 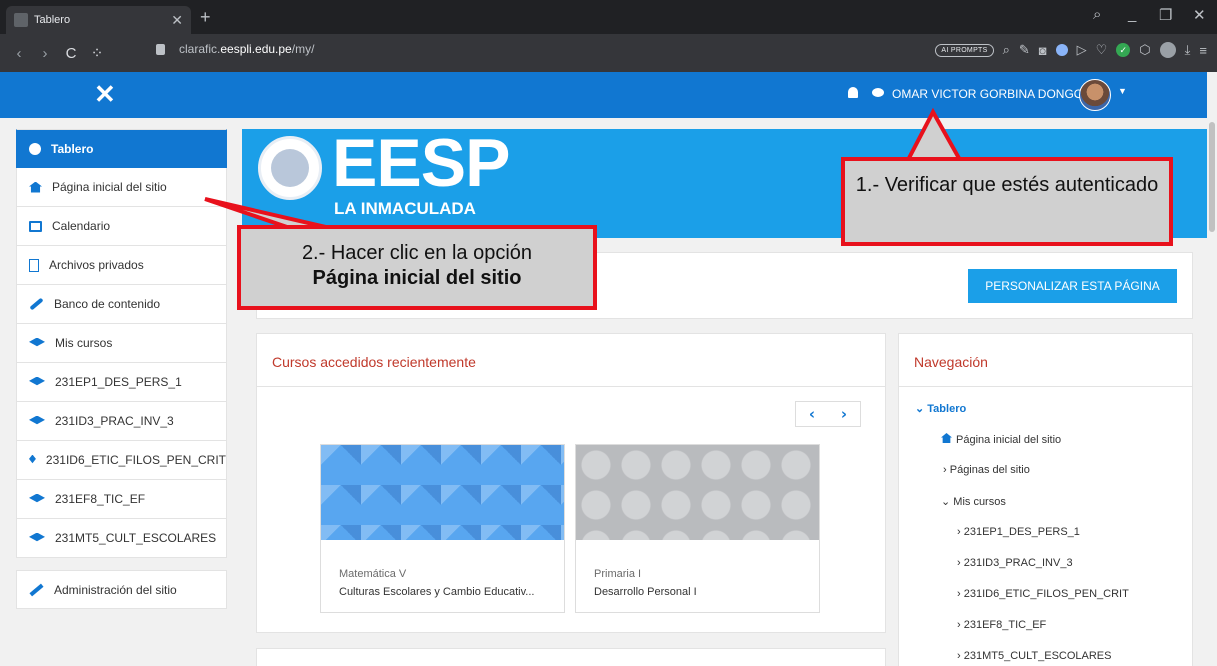 I want to click on download-icon: ⤓, so click(x=1188, y=50).